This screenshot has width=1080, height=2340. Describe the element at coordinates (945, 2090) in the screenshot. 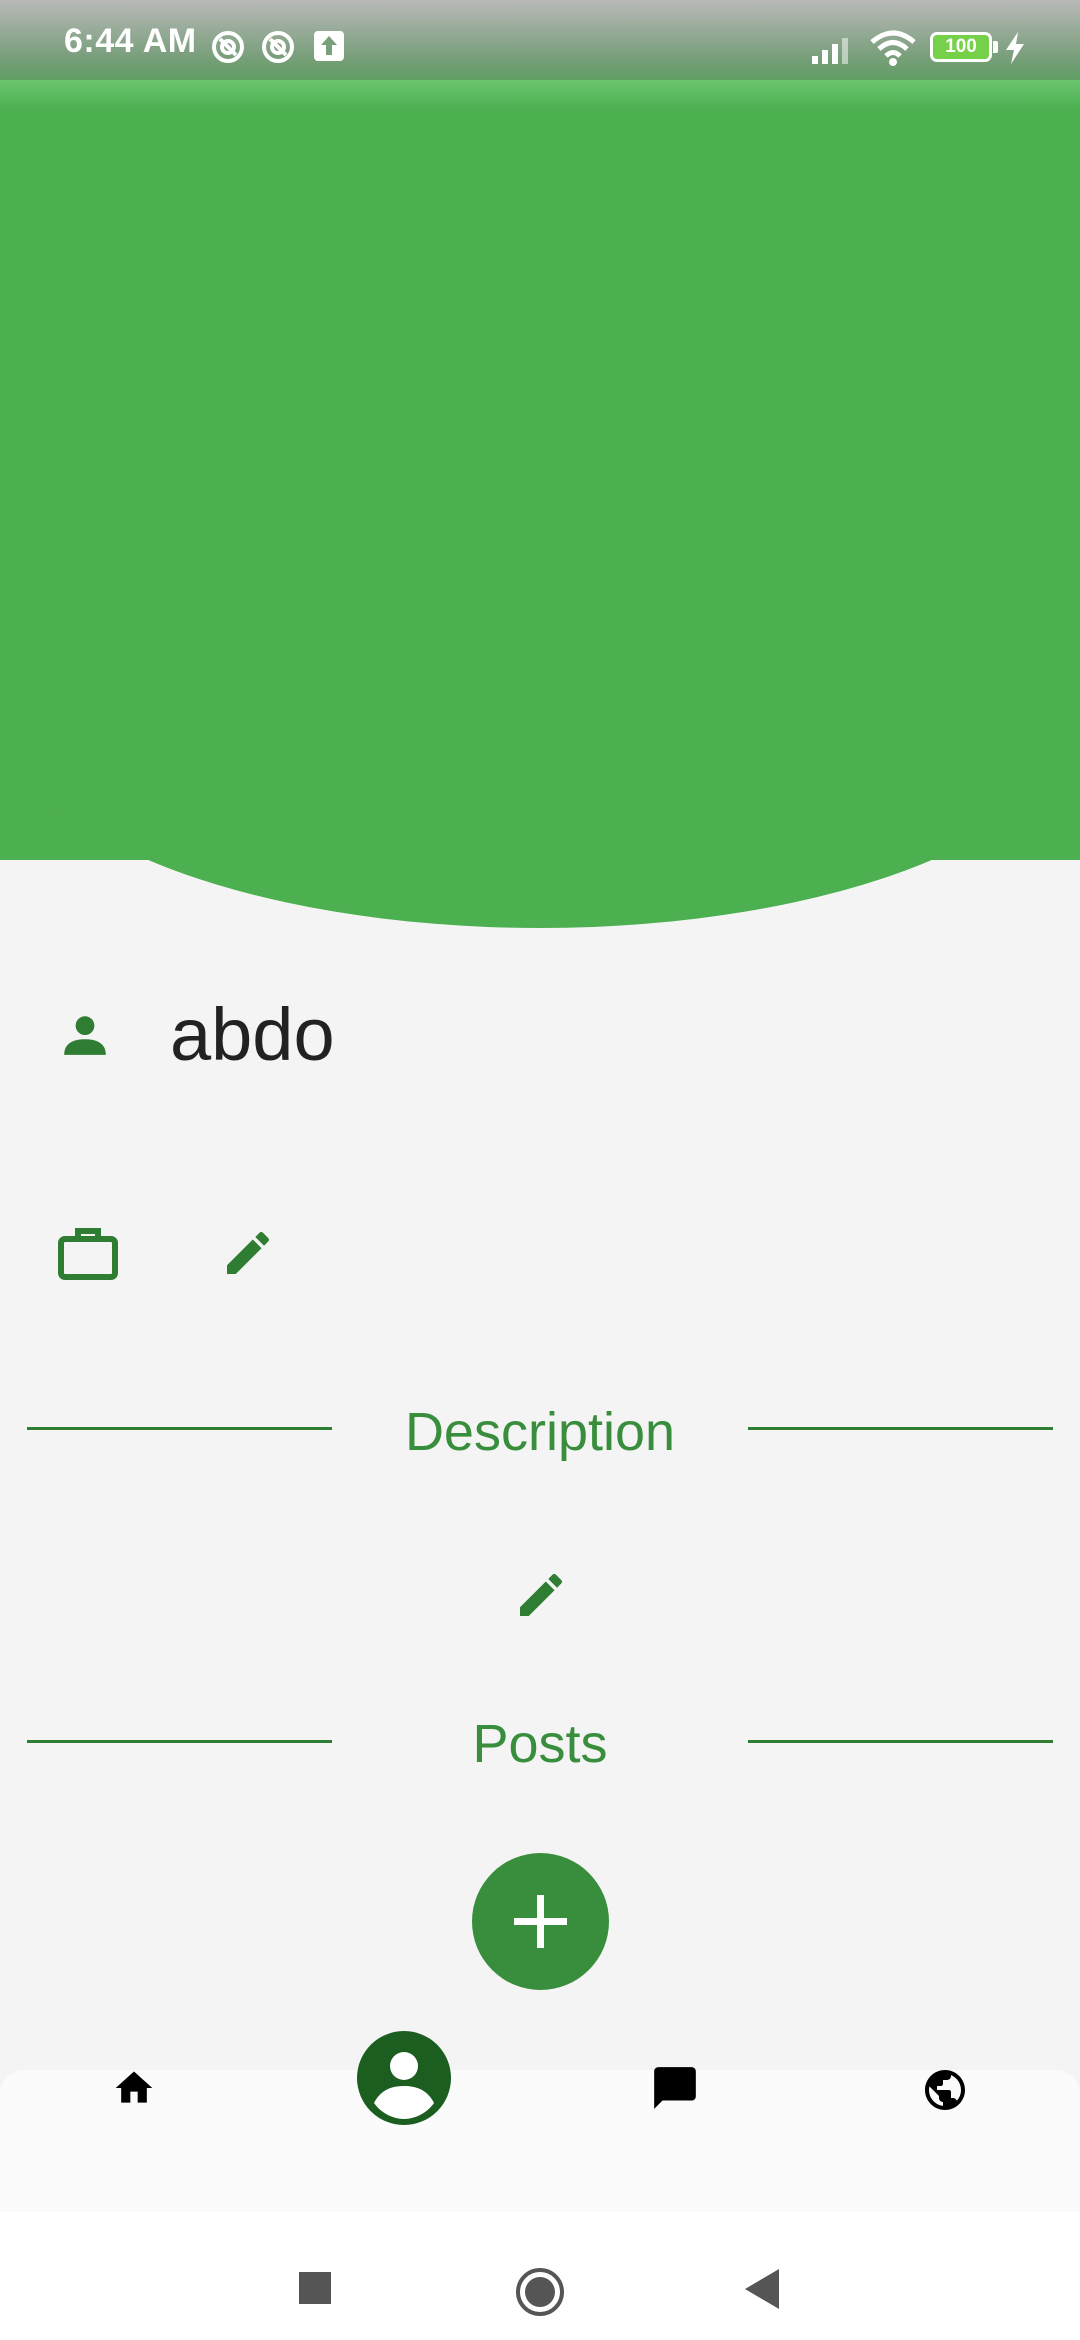

I see `globe-icon` at that location.